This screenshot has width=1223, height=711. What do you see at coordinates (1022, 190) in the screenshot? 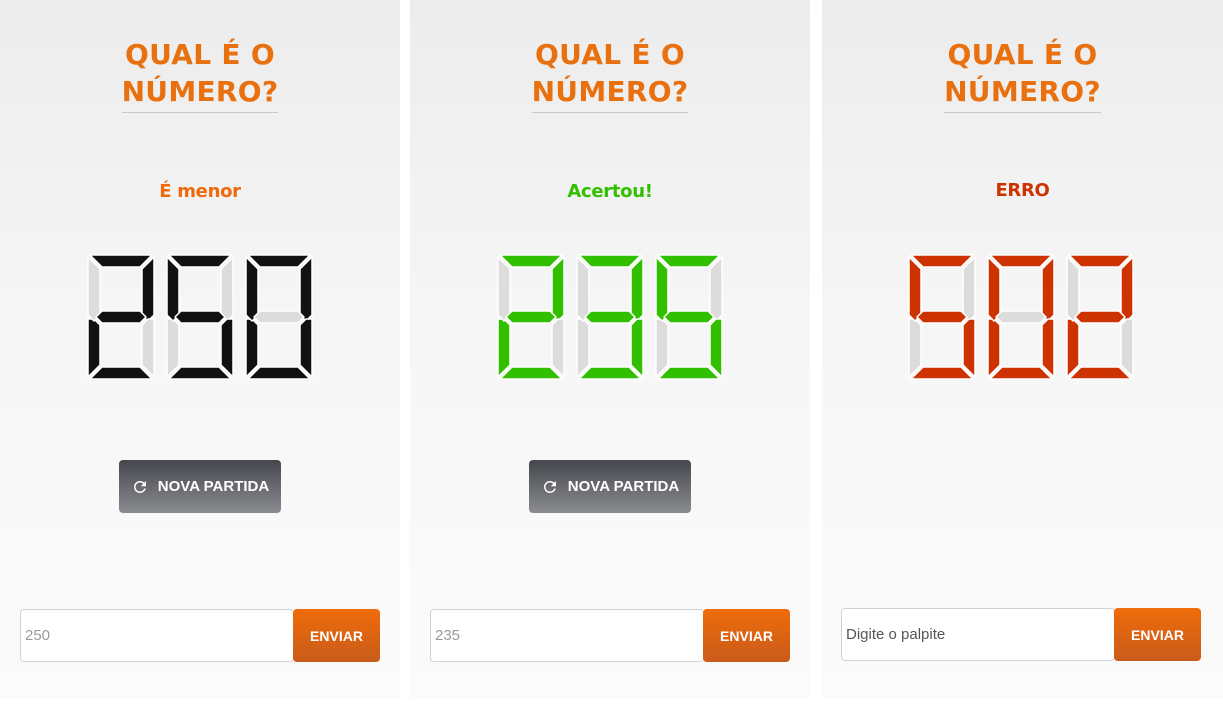
I see `status-message: ERRO` at bounding box center [1022, 190].